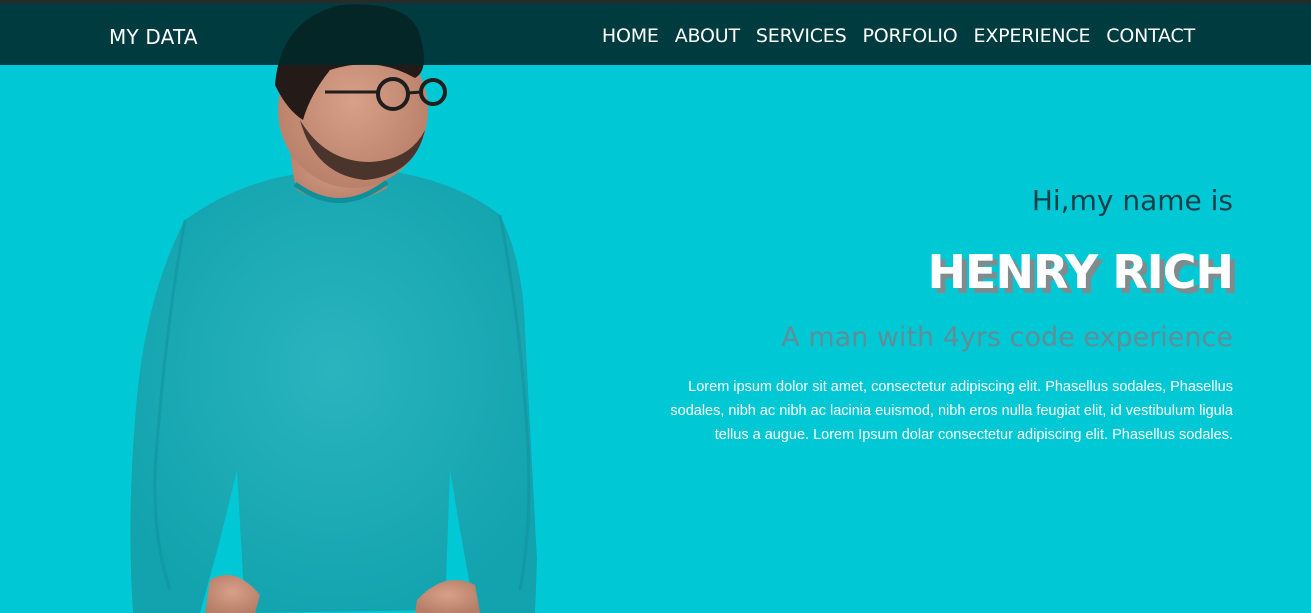 Image resolution: width=1311 pixels, height=613 pixels. Describe the element at coordinates (153, 37) in the screenshot. I see `brand-logo: MY DATA` at that location.